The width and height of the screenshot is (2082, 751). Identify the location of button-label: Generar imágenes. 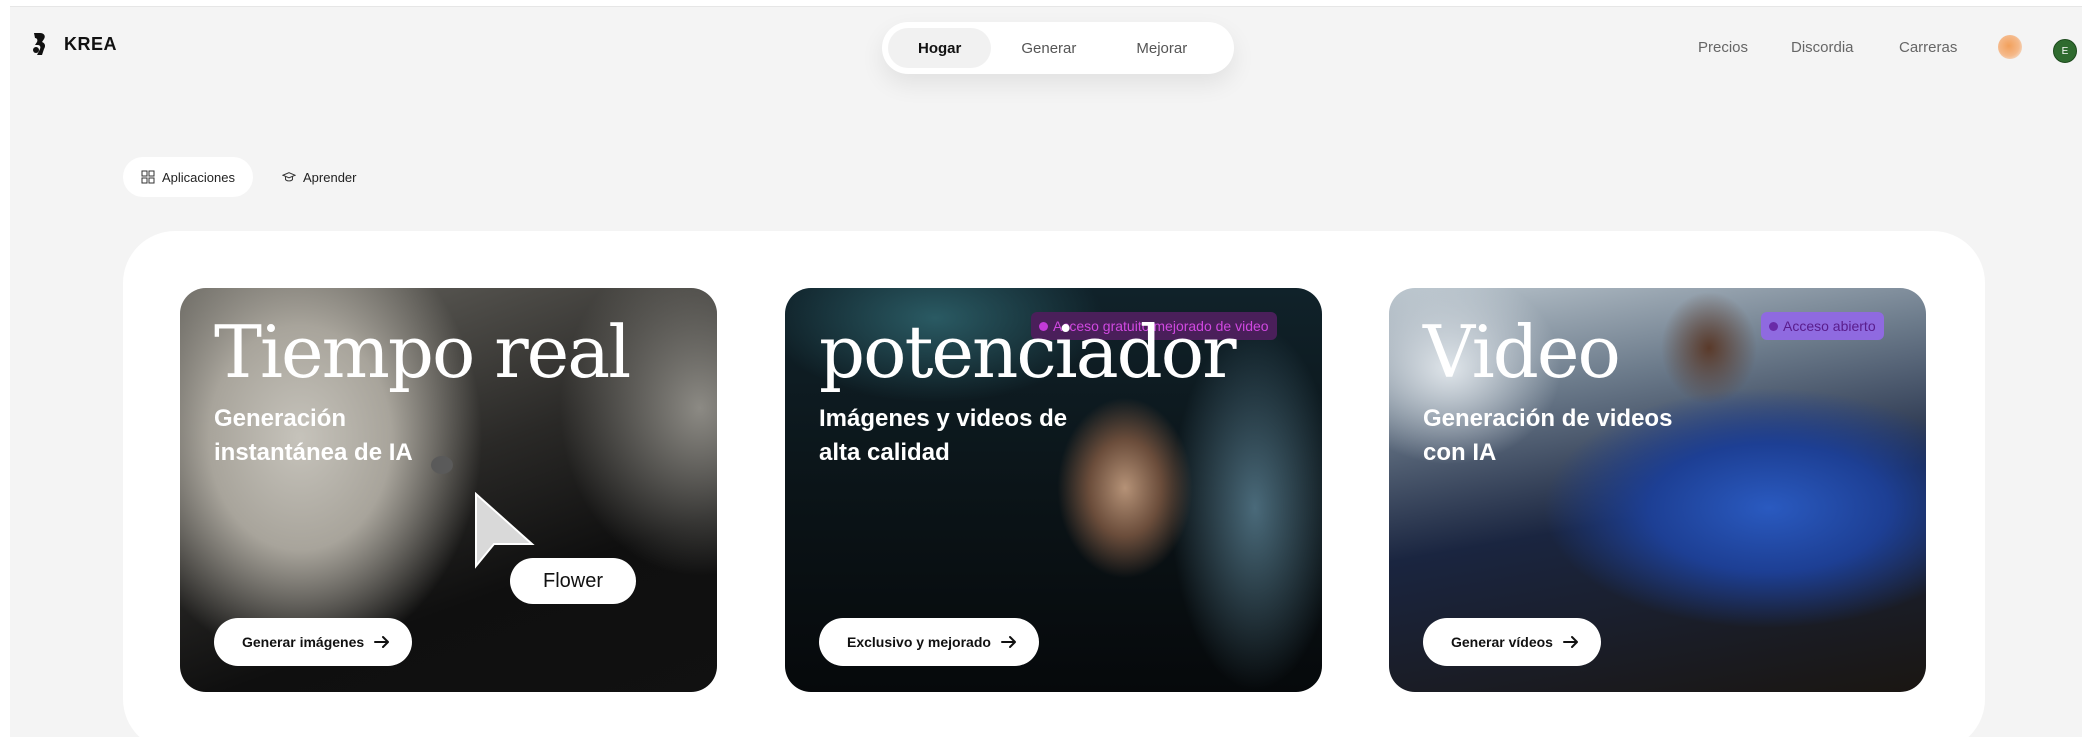
(303, 642).